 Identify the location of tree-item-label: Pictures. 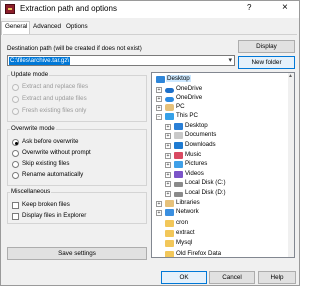
(196, 163).